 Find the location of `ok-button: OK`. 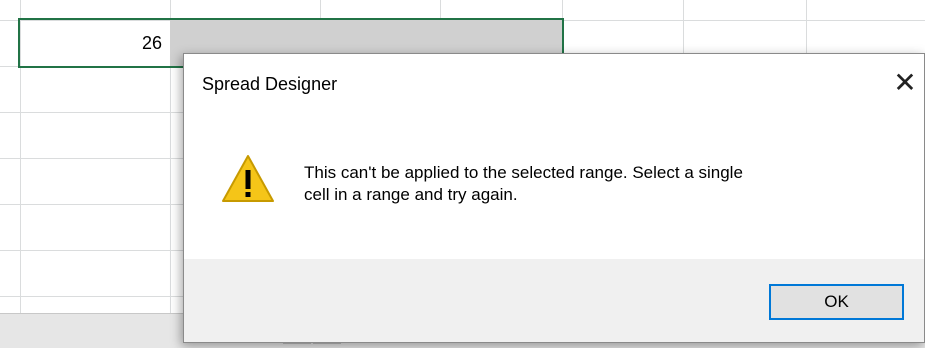

ok-button: OK is located at coordinates (836, 302).